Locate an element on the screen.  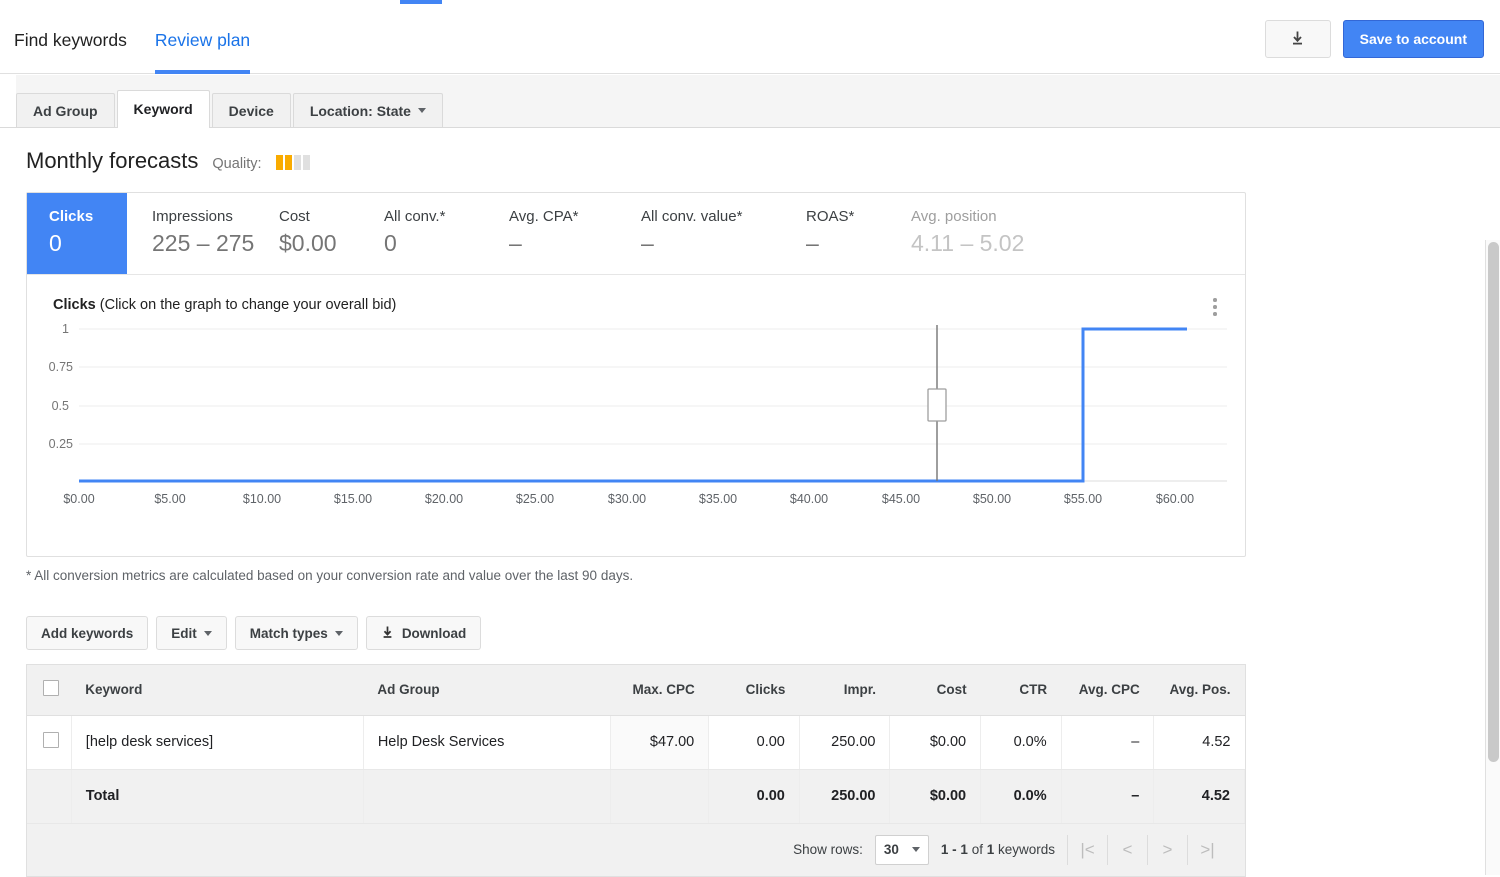
table-total-row: Total 0.00 250.00 $0.00 0.0% – 4.52 is located at coordinates (636, 796).